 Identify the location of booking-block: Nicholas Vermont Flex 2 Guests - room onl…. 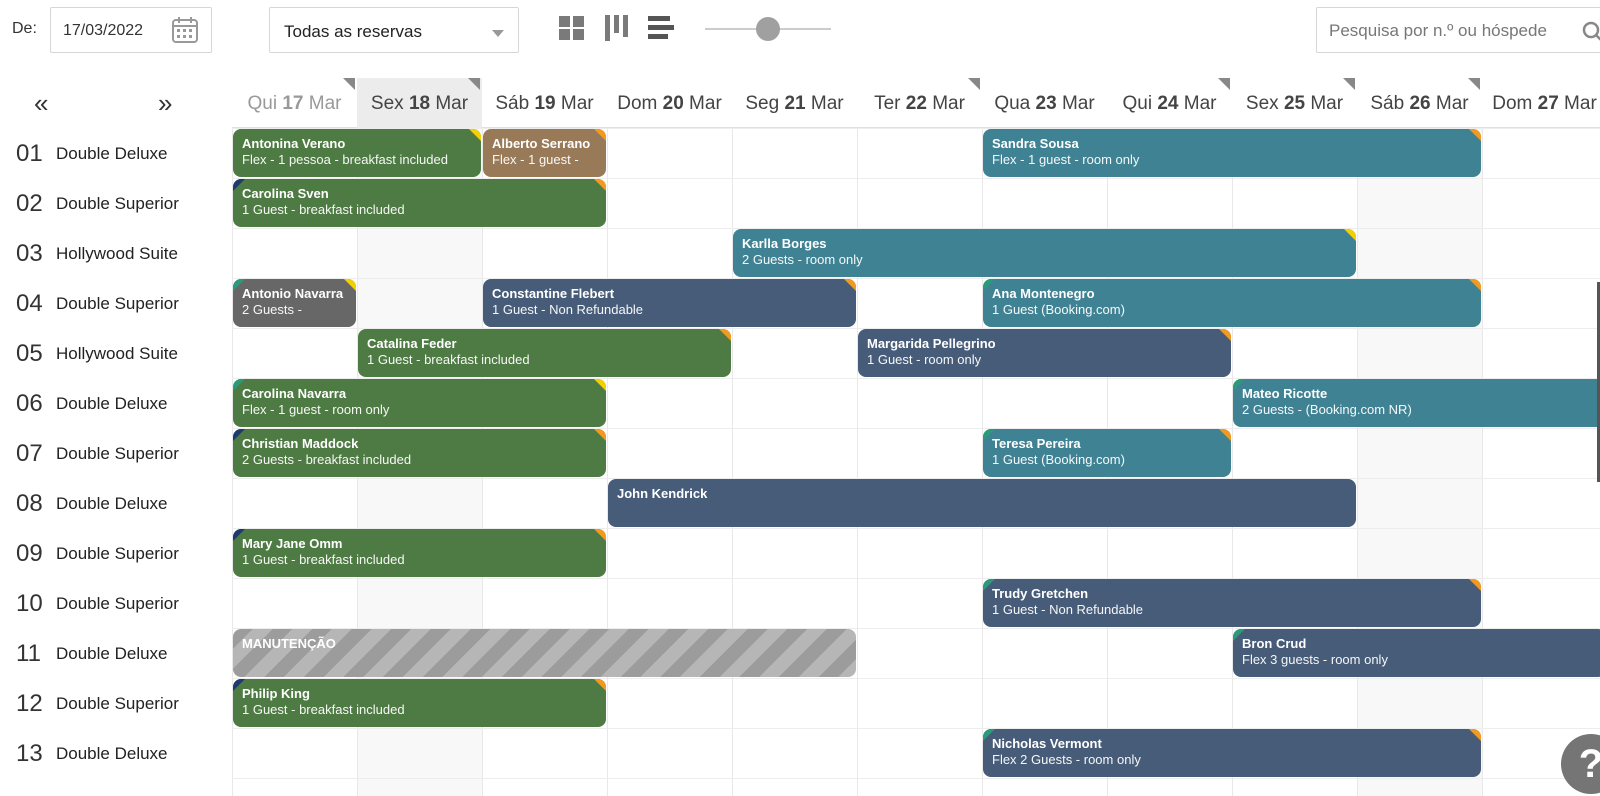
(1232, 753).